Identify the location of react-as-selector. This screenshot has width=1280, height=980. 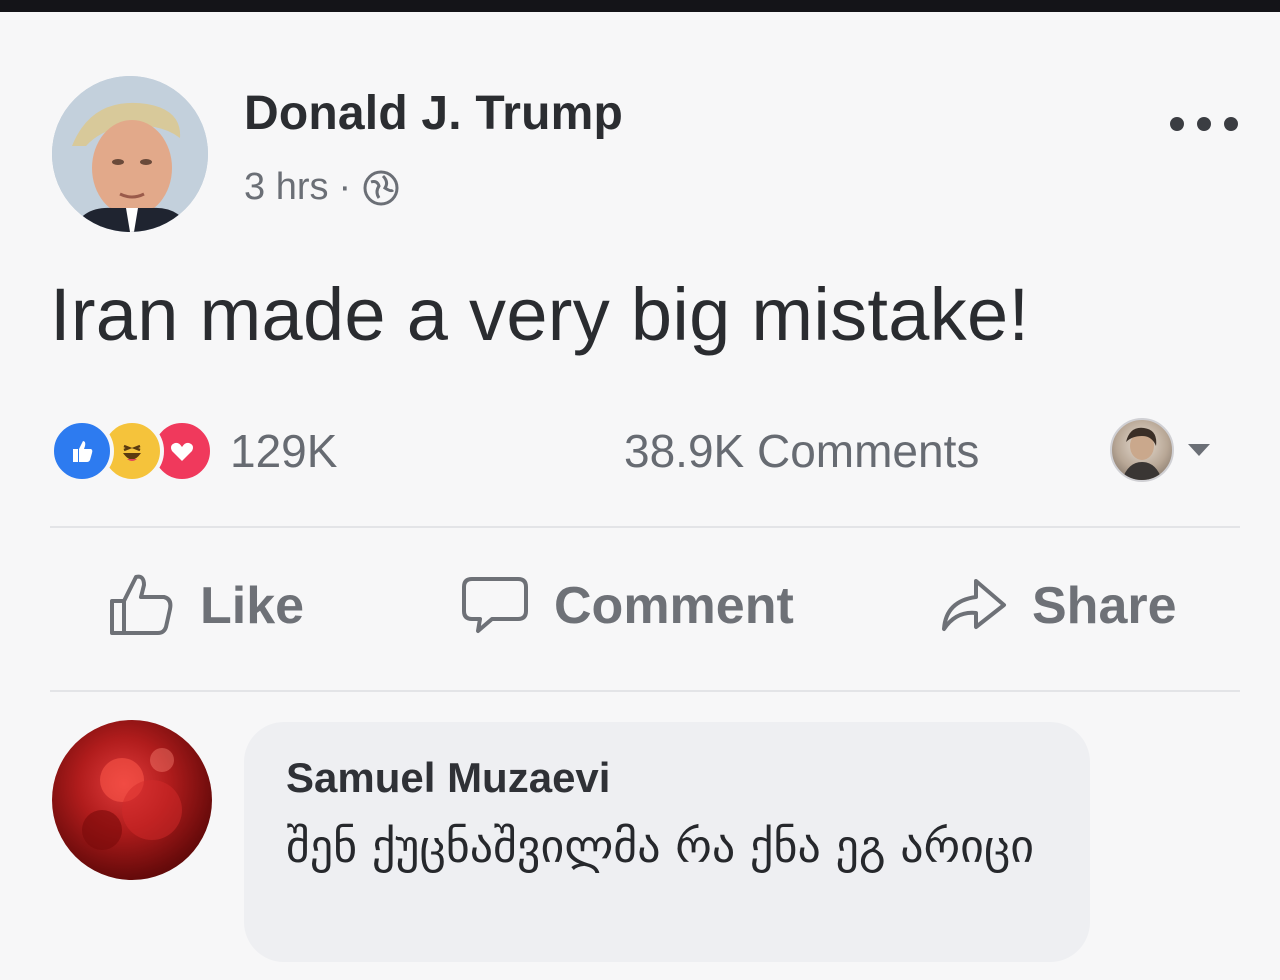
(1160, 450).